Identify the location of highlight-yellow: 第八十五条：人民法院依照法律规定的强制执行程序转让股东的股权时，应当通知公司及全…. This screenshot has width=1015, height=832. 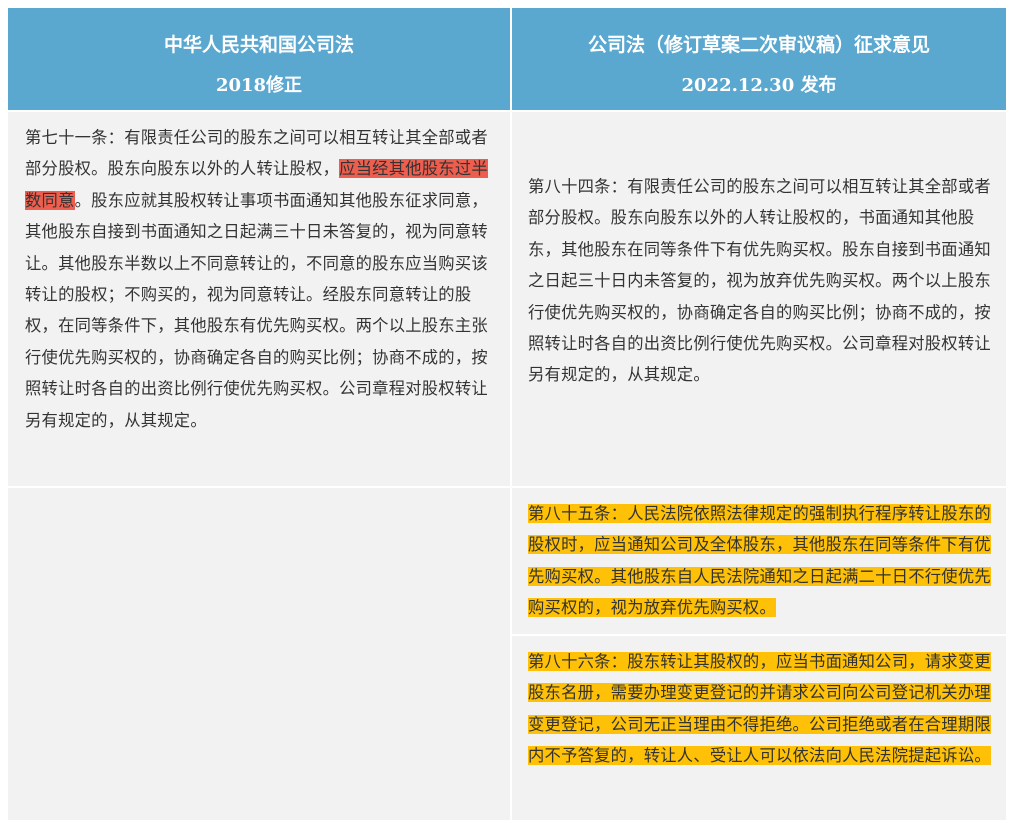
(759, 561).